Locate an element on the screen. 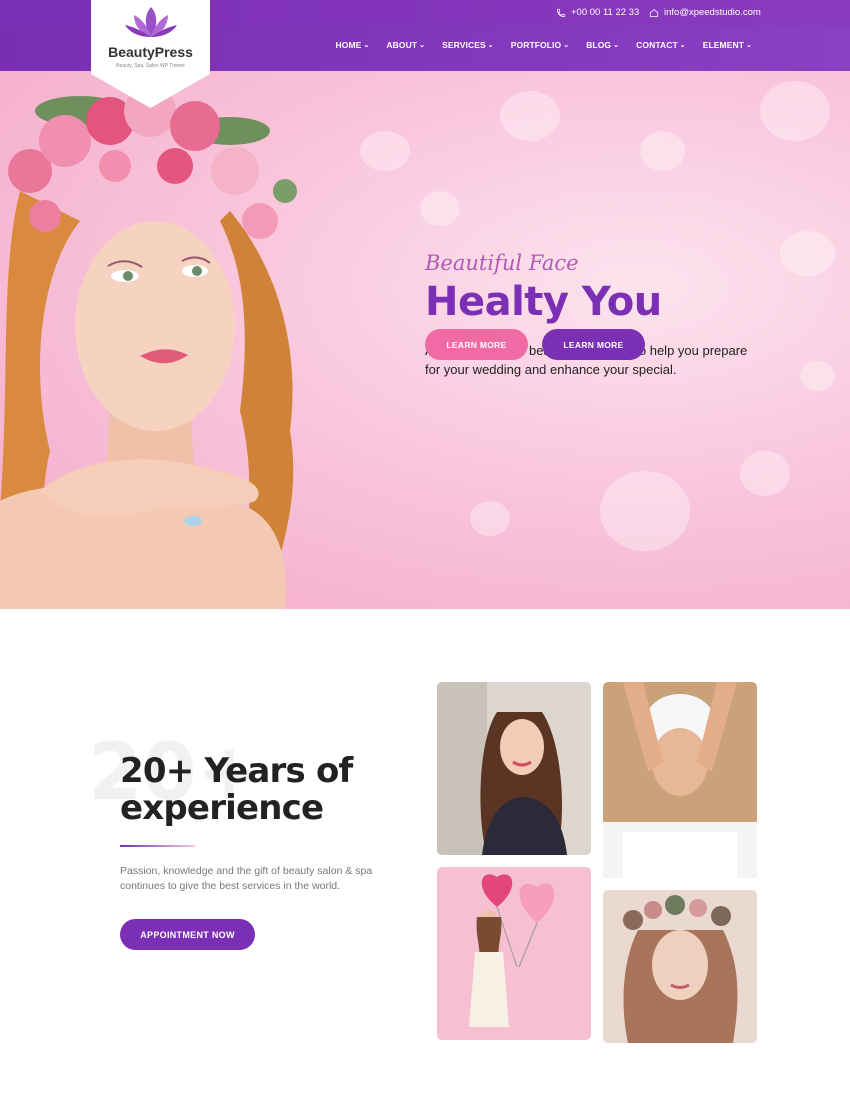 The width and height of the screenshot is (850, 1100). brand-name: BeautyPress is located at coordinates (150, 52).